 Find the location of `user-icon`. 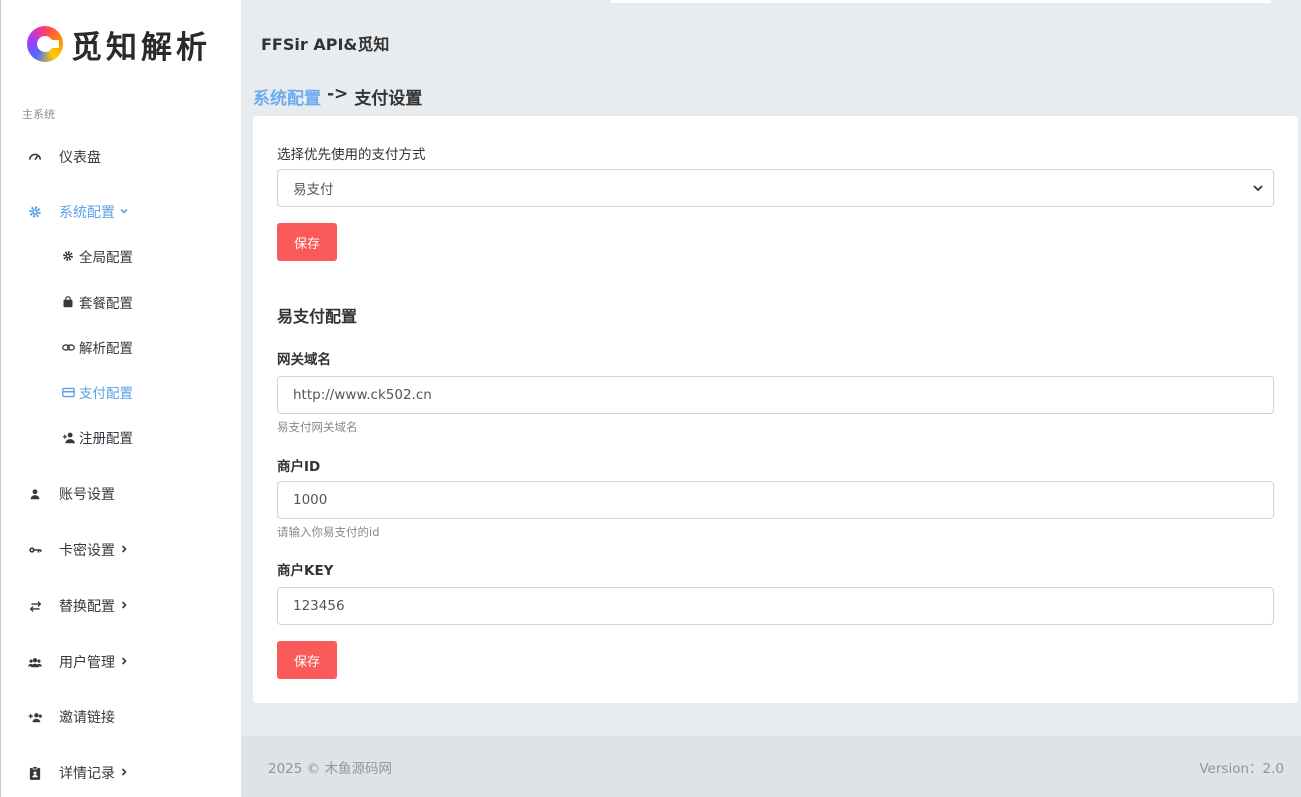

user-icon is located at coordinates (35, 494).